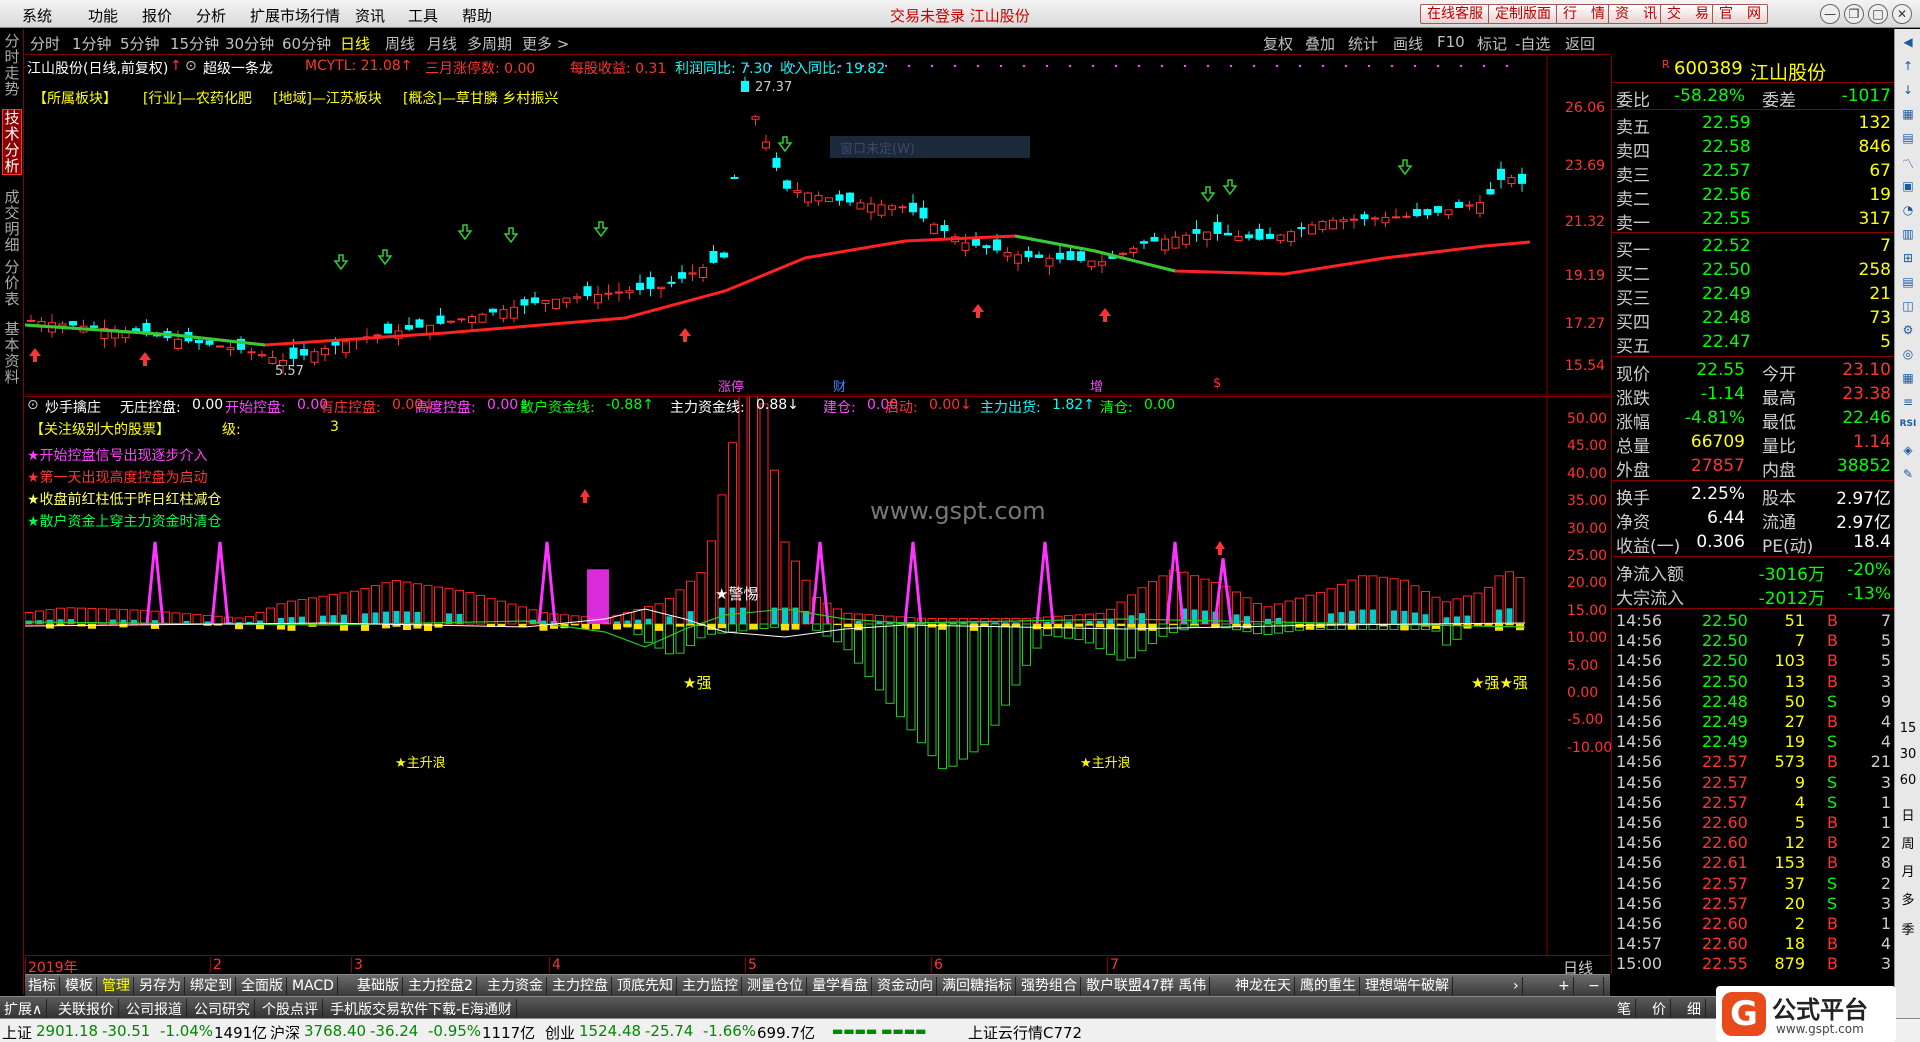 Image resolution: width=1920 pixels, height=1042 pixels. Describe the element at coordinates (370, 15) in the screenshot. I see `menu-item-5: 资讯` at that location.